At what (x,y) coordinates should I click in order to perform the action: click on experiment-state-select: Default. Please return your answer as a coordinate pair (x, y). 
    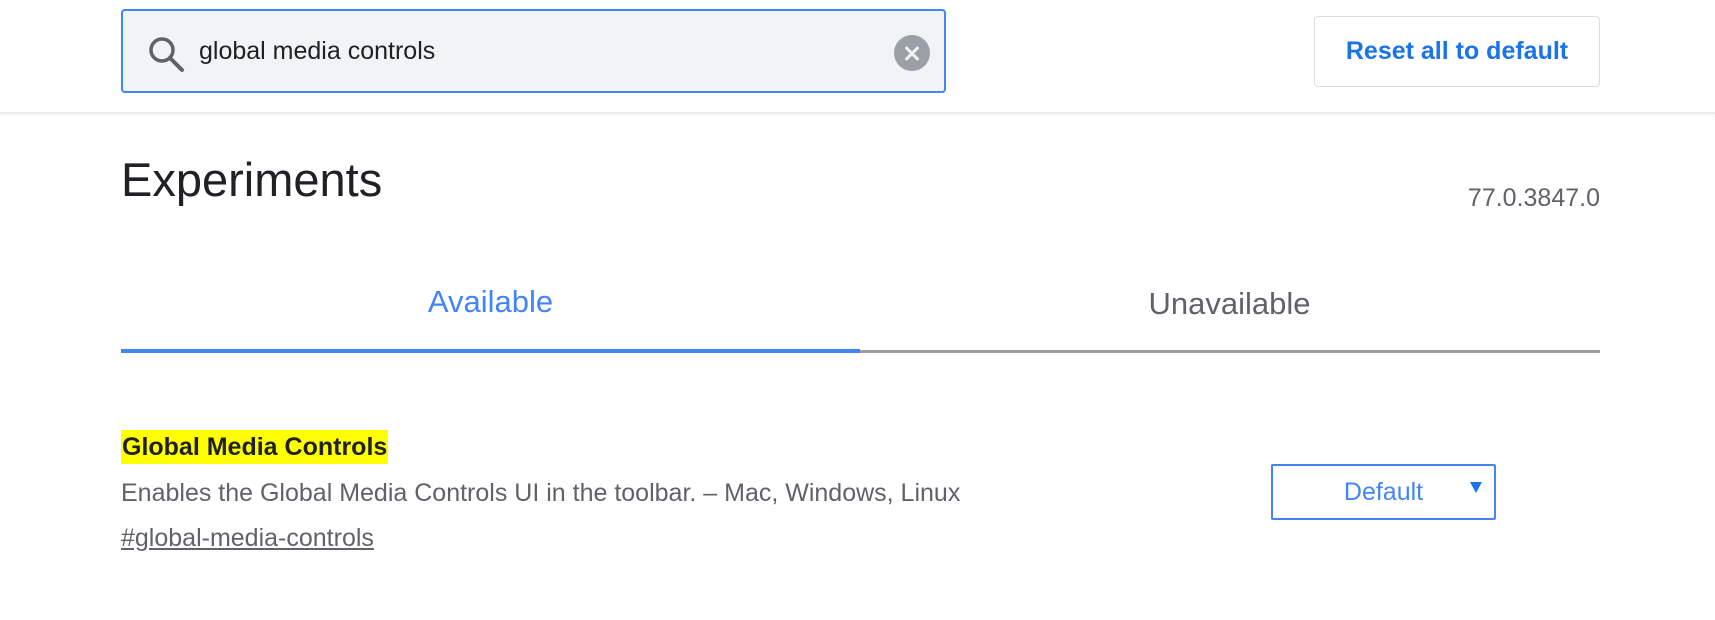
    Looking at the image, I should click on (1383, 492).